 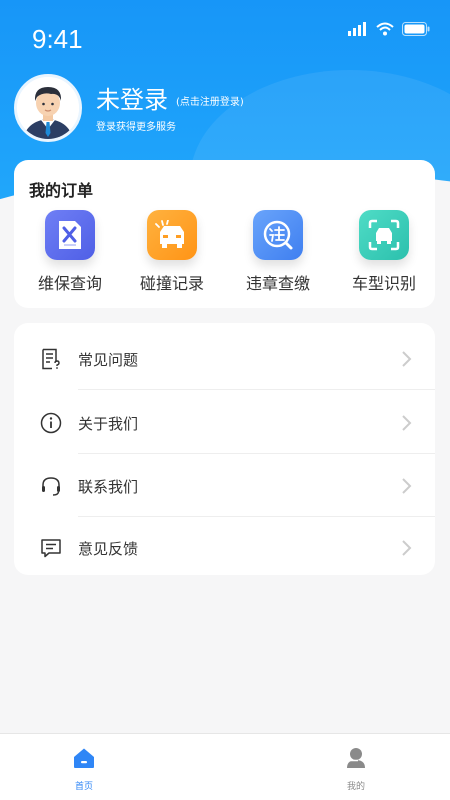 I want to click on register-login-hint: (点击注册登录), so click(x=210, y=100).